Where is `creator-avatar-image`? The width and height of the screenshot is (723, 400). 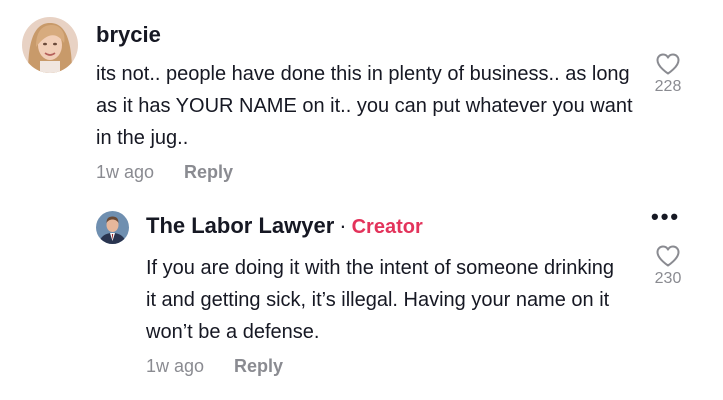 creator-avatar-image is located at coordinates (112, 227).